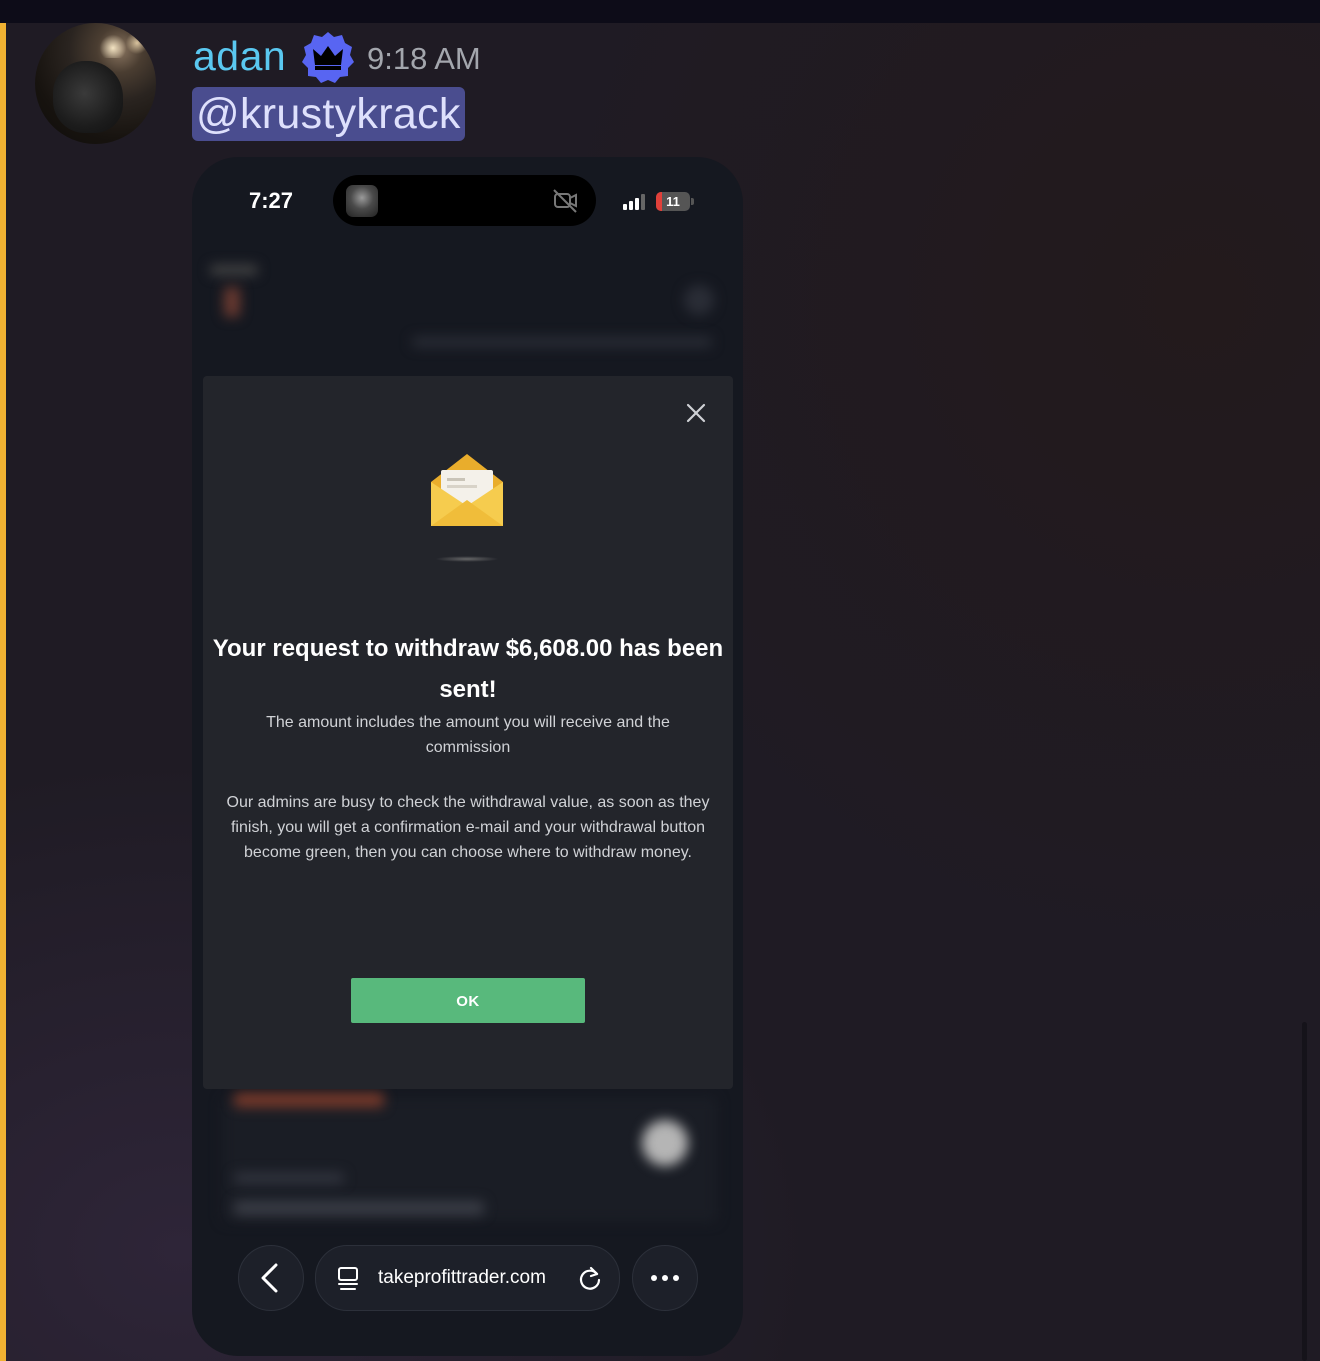 The width and height of the screenshot is (1320, 1361). Describe the element at coordinates (271, 200) in the screenshot. I see `status-time: 7:27` at that location.